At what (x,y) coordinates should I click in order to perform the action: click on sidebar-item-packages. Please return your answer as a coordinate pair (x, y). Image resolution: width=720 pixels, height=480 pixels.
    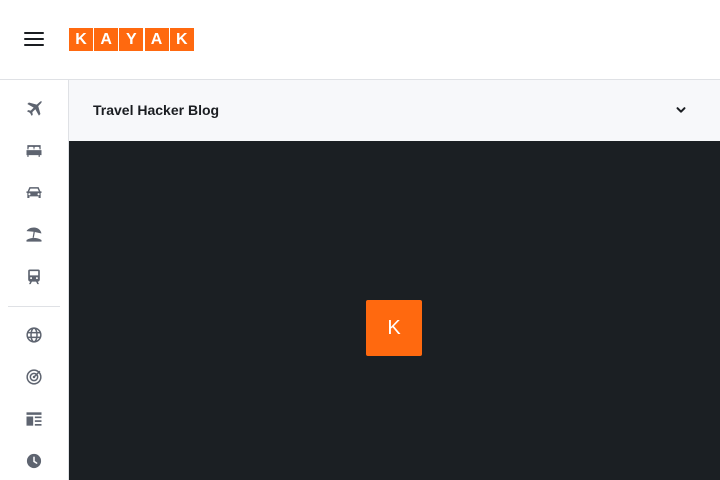
    Looking at the image, I should click on (34, 235).